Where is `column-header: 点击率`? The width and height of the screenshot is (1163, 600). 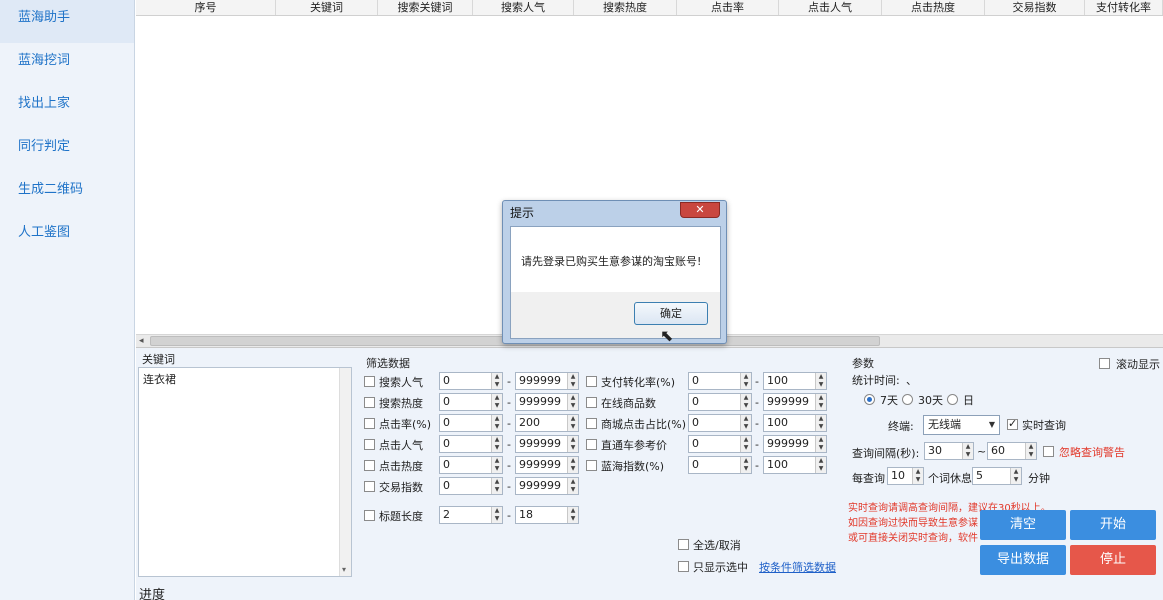 column-header: 点击率 is located at coordinates (728, 7).